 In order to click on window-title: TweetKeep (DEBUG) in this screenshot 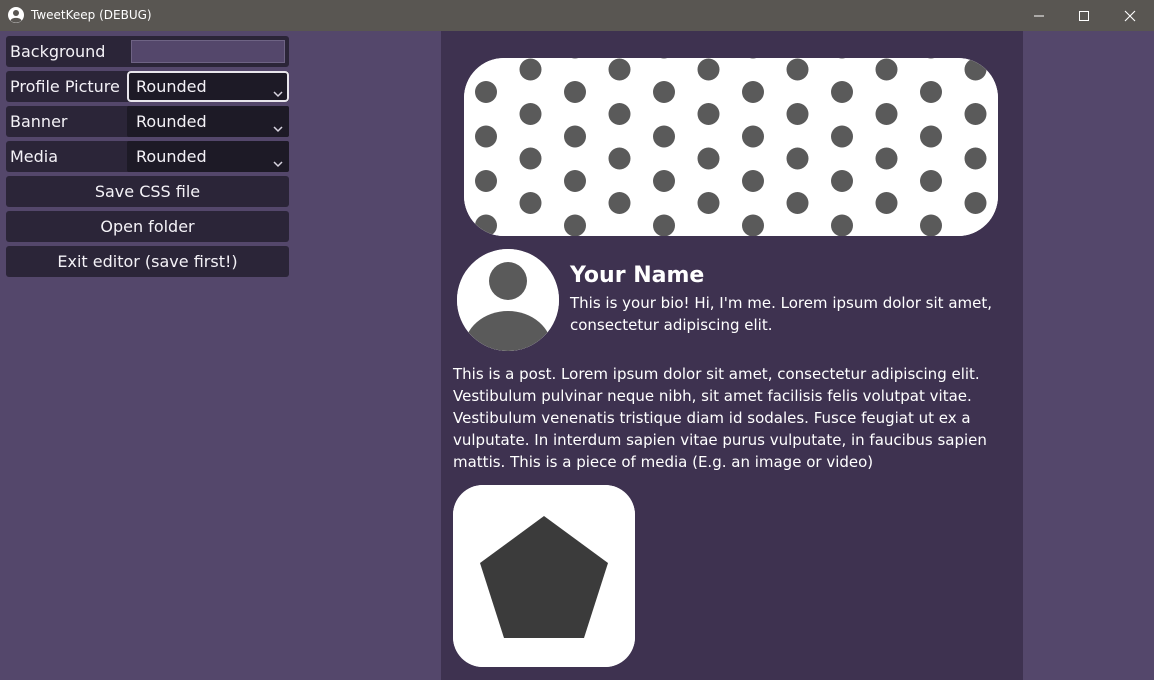, I will do `click(91, 15)`.